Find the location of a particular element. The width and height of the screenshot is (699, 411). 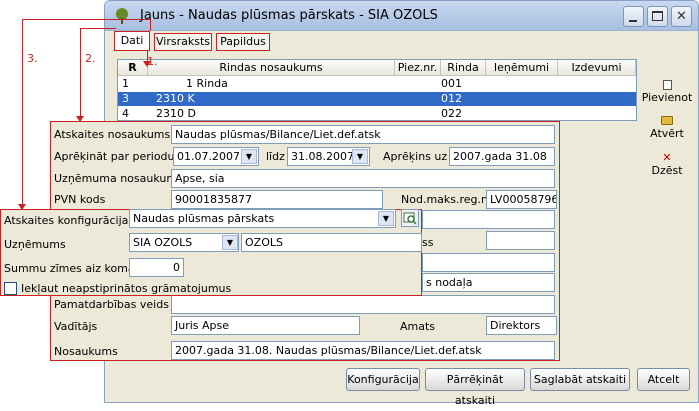

decimals-label: Summu zīmes aiz komata is located at coordinates (75, 268).